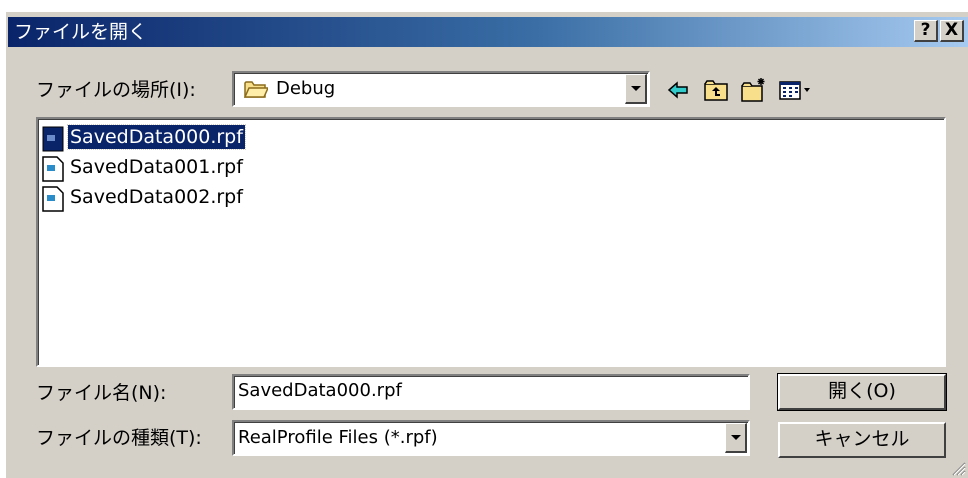  I want to click on filename-input: SavedData000.rpf, so click(491, 392).